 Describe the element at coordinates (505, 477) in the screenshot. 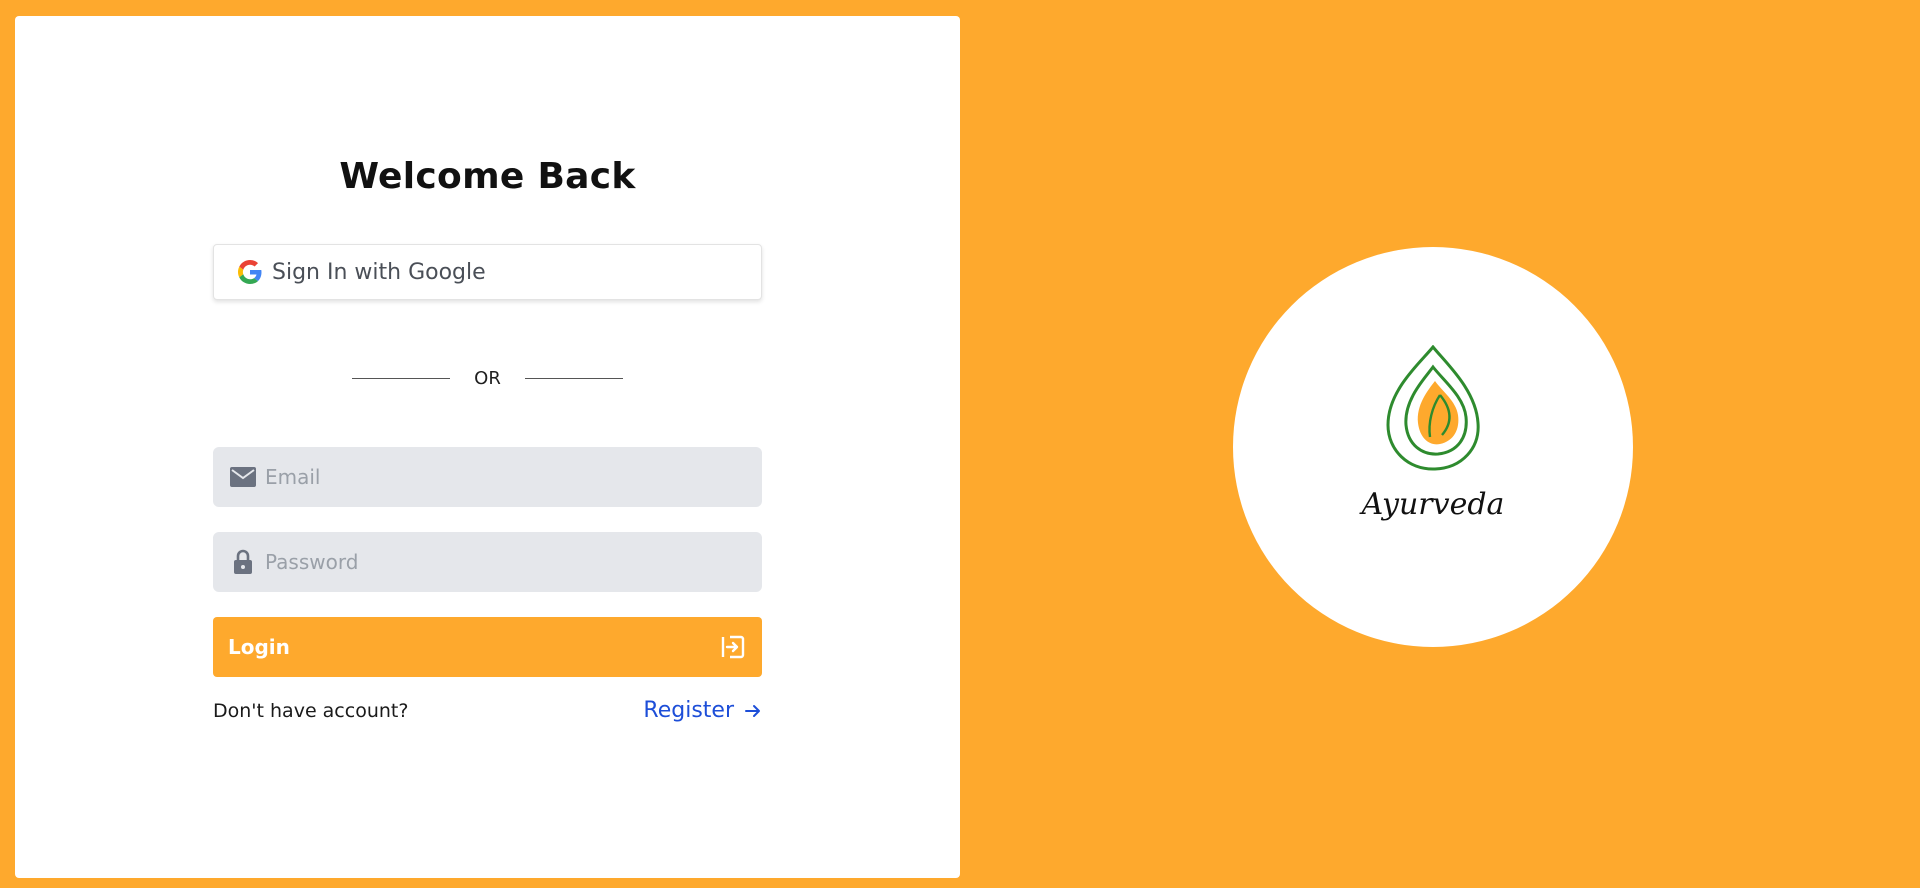

I see `email-input` at that location.